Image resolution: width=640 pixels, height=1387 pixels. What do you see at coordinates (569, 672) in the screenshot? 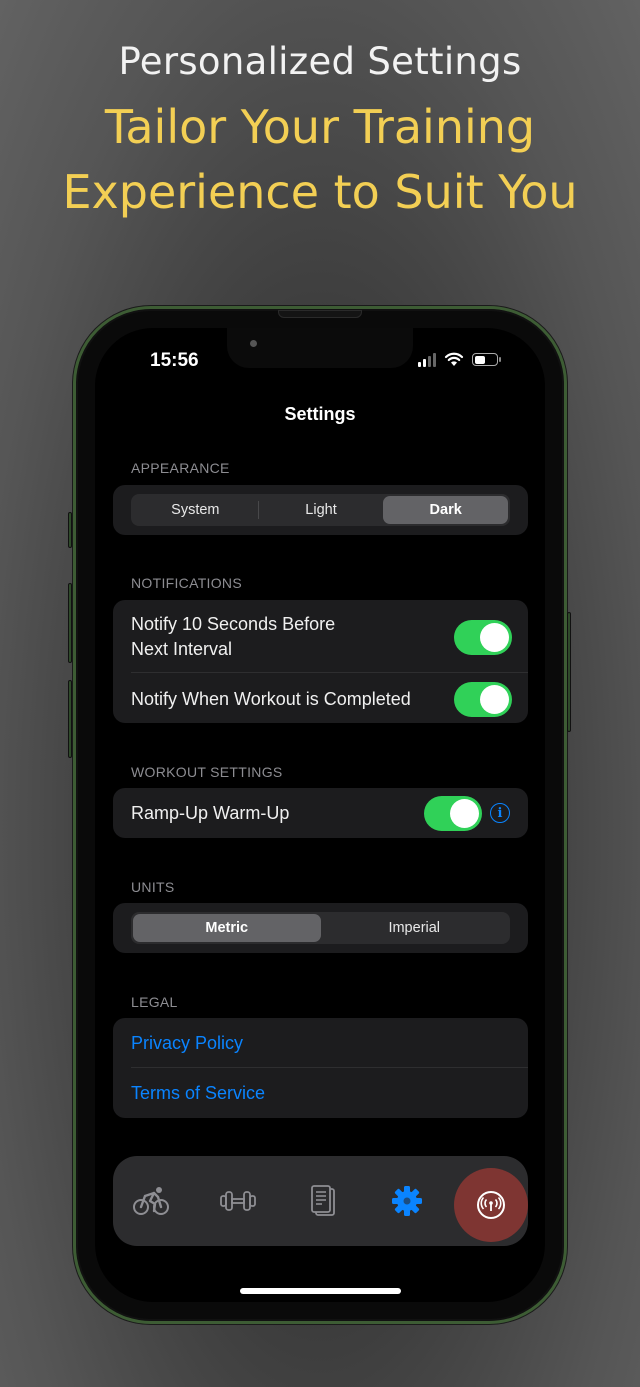
I see `power-button` at bounding box center [569, 672].